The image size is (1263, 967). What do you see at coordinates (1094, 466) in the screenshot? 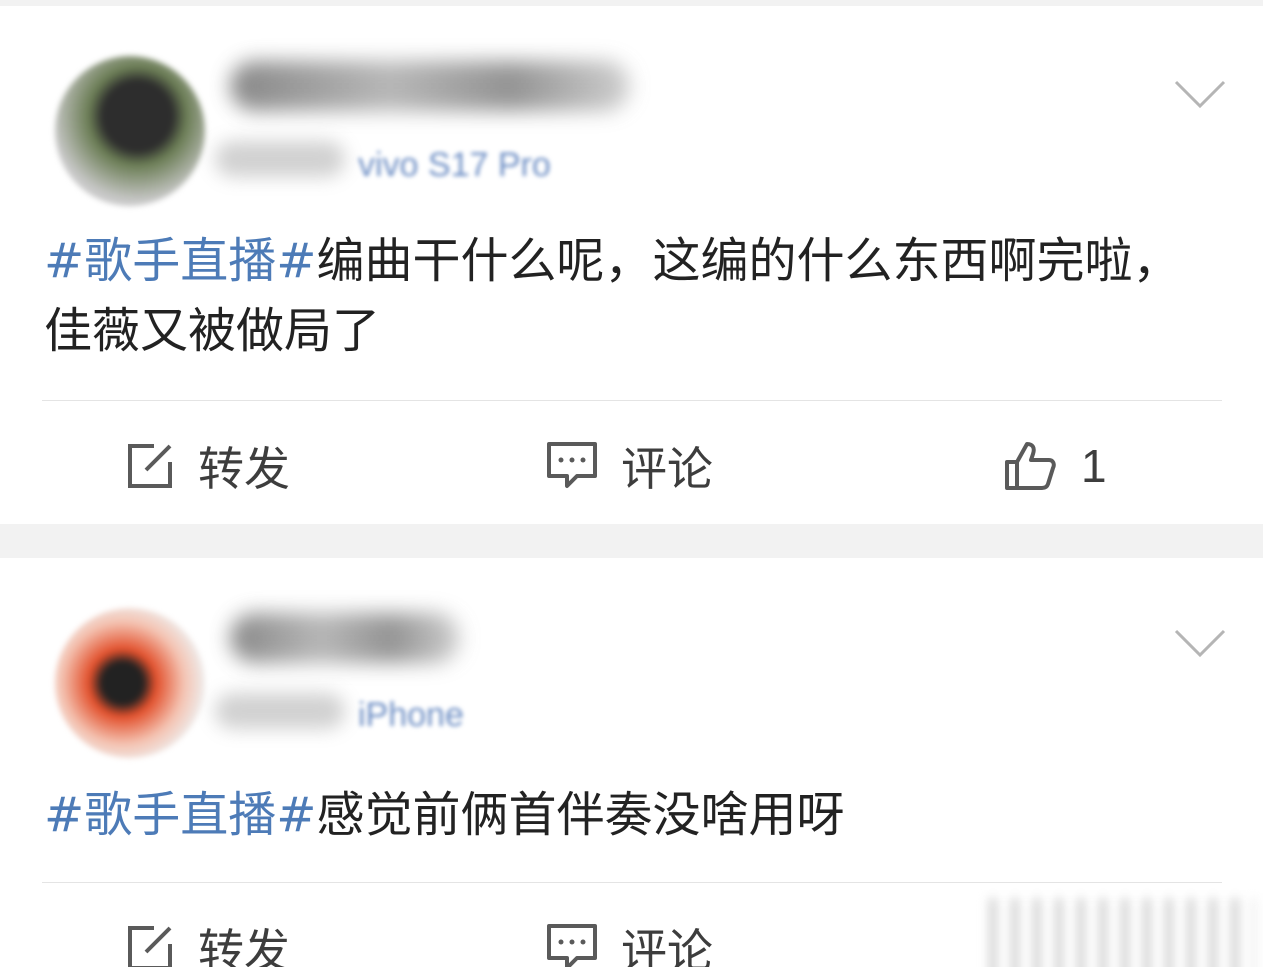
I see `like-count: 1` at bounding box center [1094, 466].